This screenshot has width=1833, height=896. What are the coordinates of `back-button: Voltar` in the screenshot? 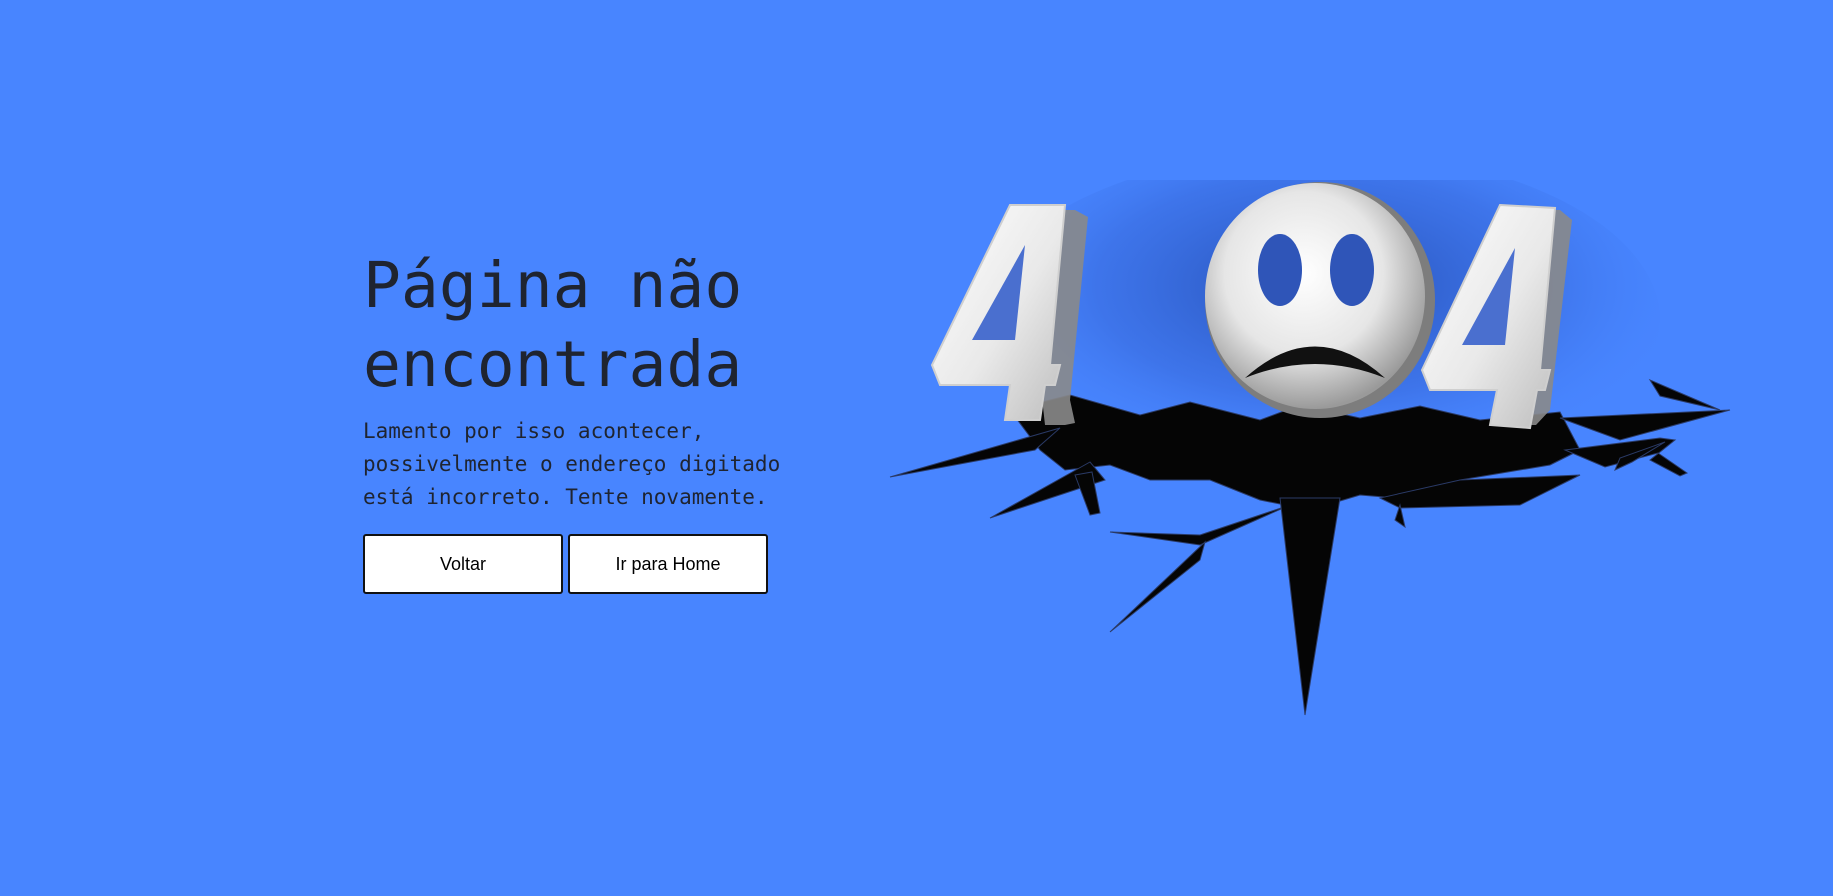 It's located at (463, 564).